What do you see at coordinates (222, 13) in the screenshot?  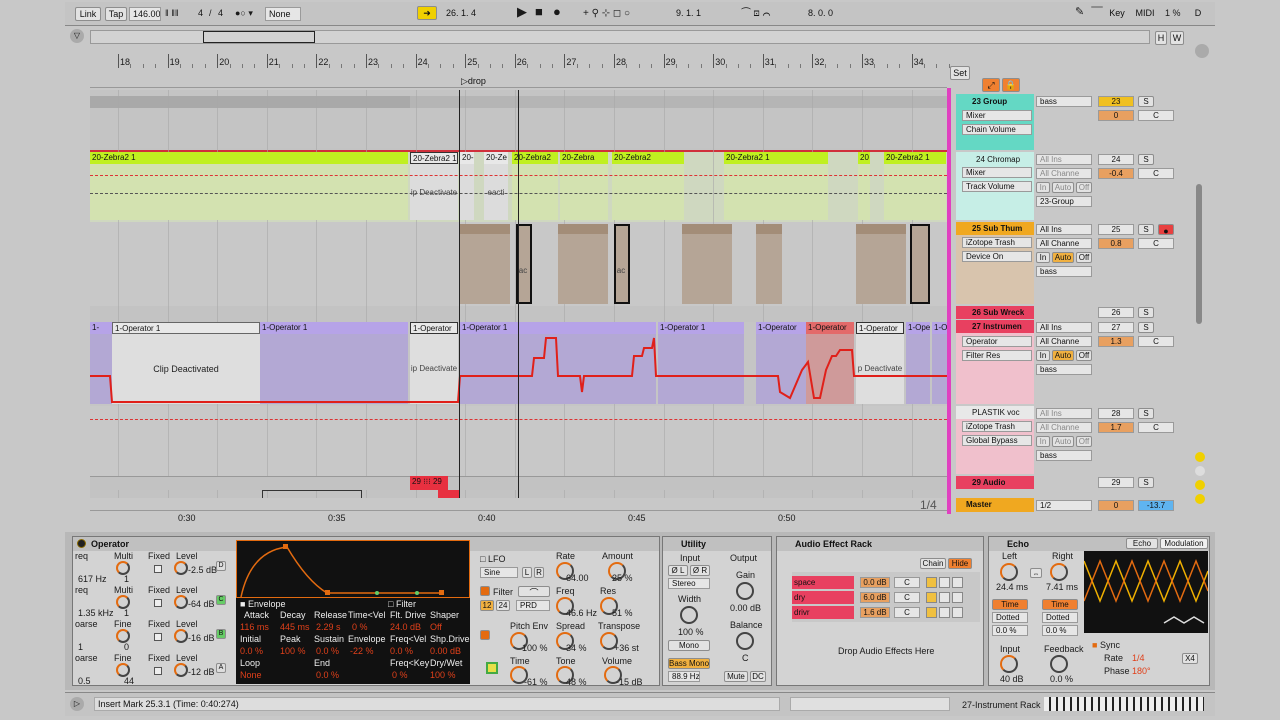 I see `signature-denominator: 4` at bounding box center [222, 13].